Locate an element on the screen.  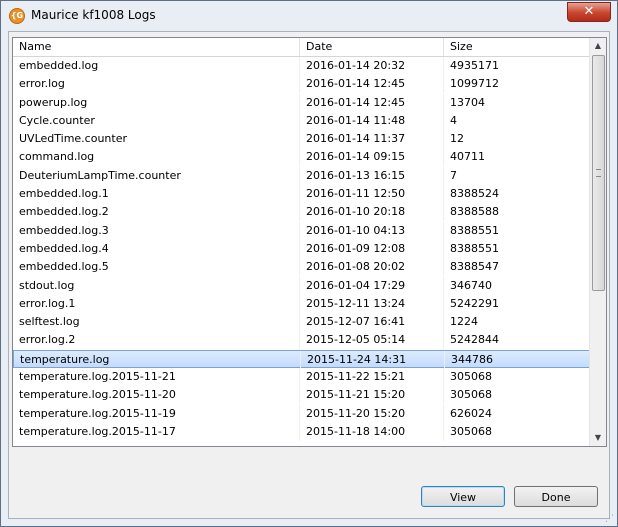
column-header-size: Size is located at coordinates (517, 47).